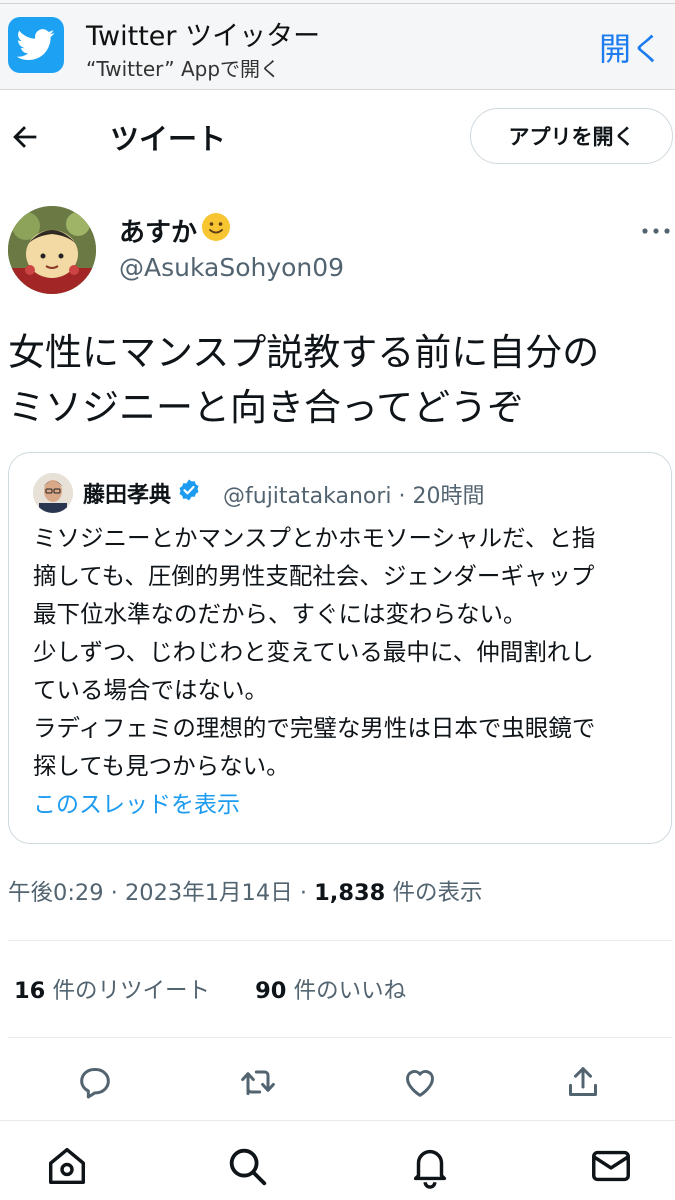 This screenshot has width=675, height=1200. I want to click on tweet-meta: 午後0:29 · 2023年1月14日 · 1,838 件の表示, so click(245, 891).